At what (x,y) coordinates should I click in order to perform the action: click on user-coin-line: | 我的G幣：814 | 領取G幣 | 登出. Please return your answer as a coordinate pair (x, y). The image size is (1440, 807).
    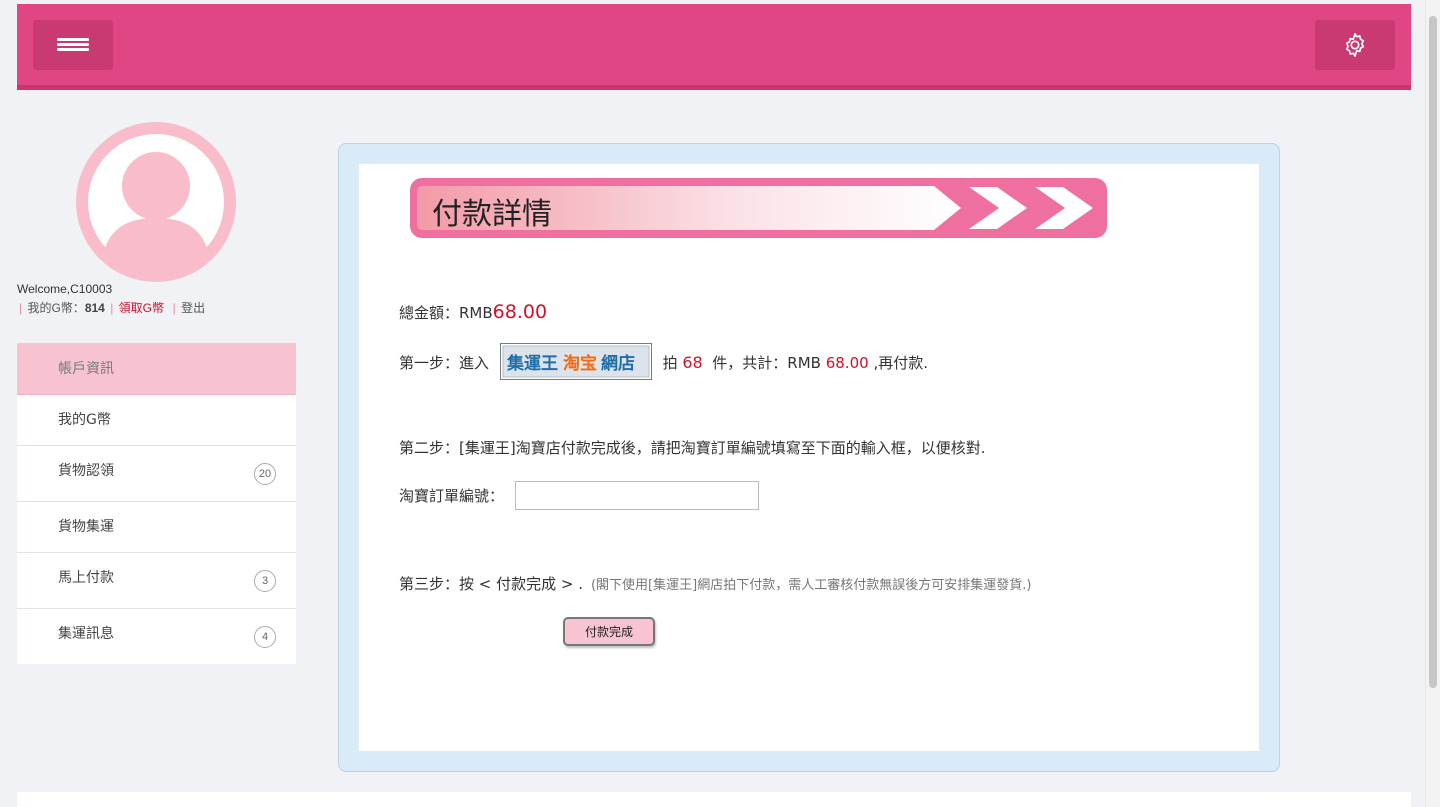
    Looking at the image, I should click on (111, 307).